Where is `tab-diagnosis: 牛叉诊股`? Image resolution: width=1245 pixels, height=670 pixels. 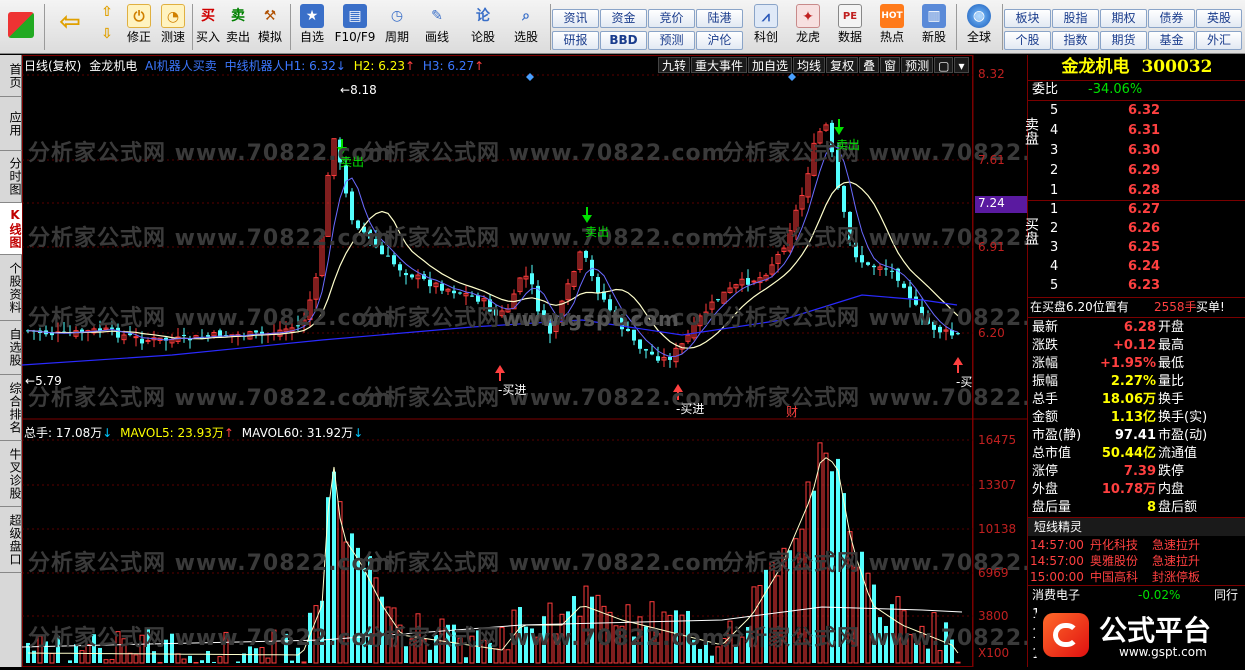
tab-diagnosis: 牛叉诊股 is located at coordinates (11, 474).